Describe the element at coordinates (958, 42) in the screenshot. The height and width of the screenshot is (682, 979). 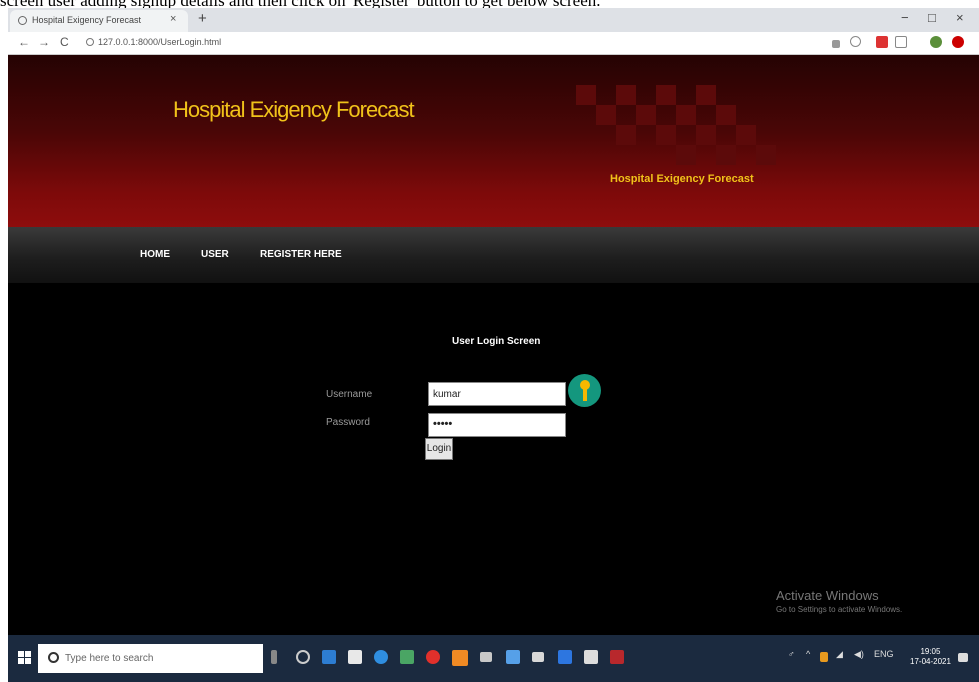
I see `opera-icon` at that location.